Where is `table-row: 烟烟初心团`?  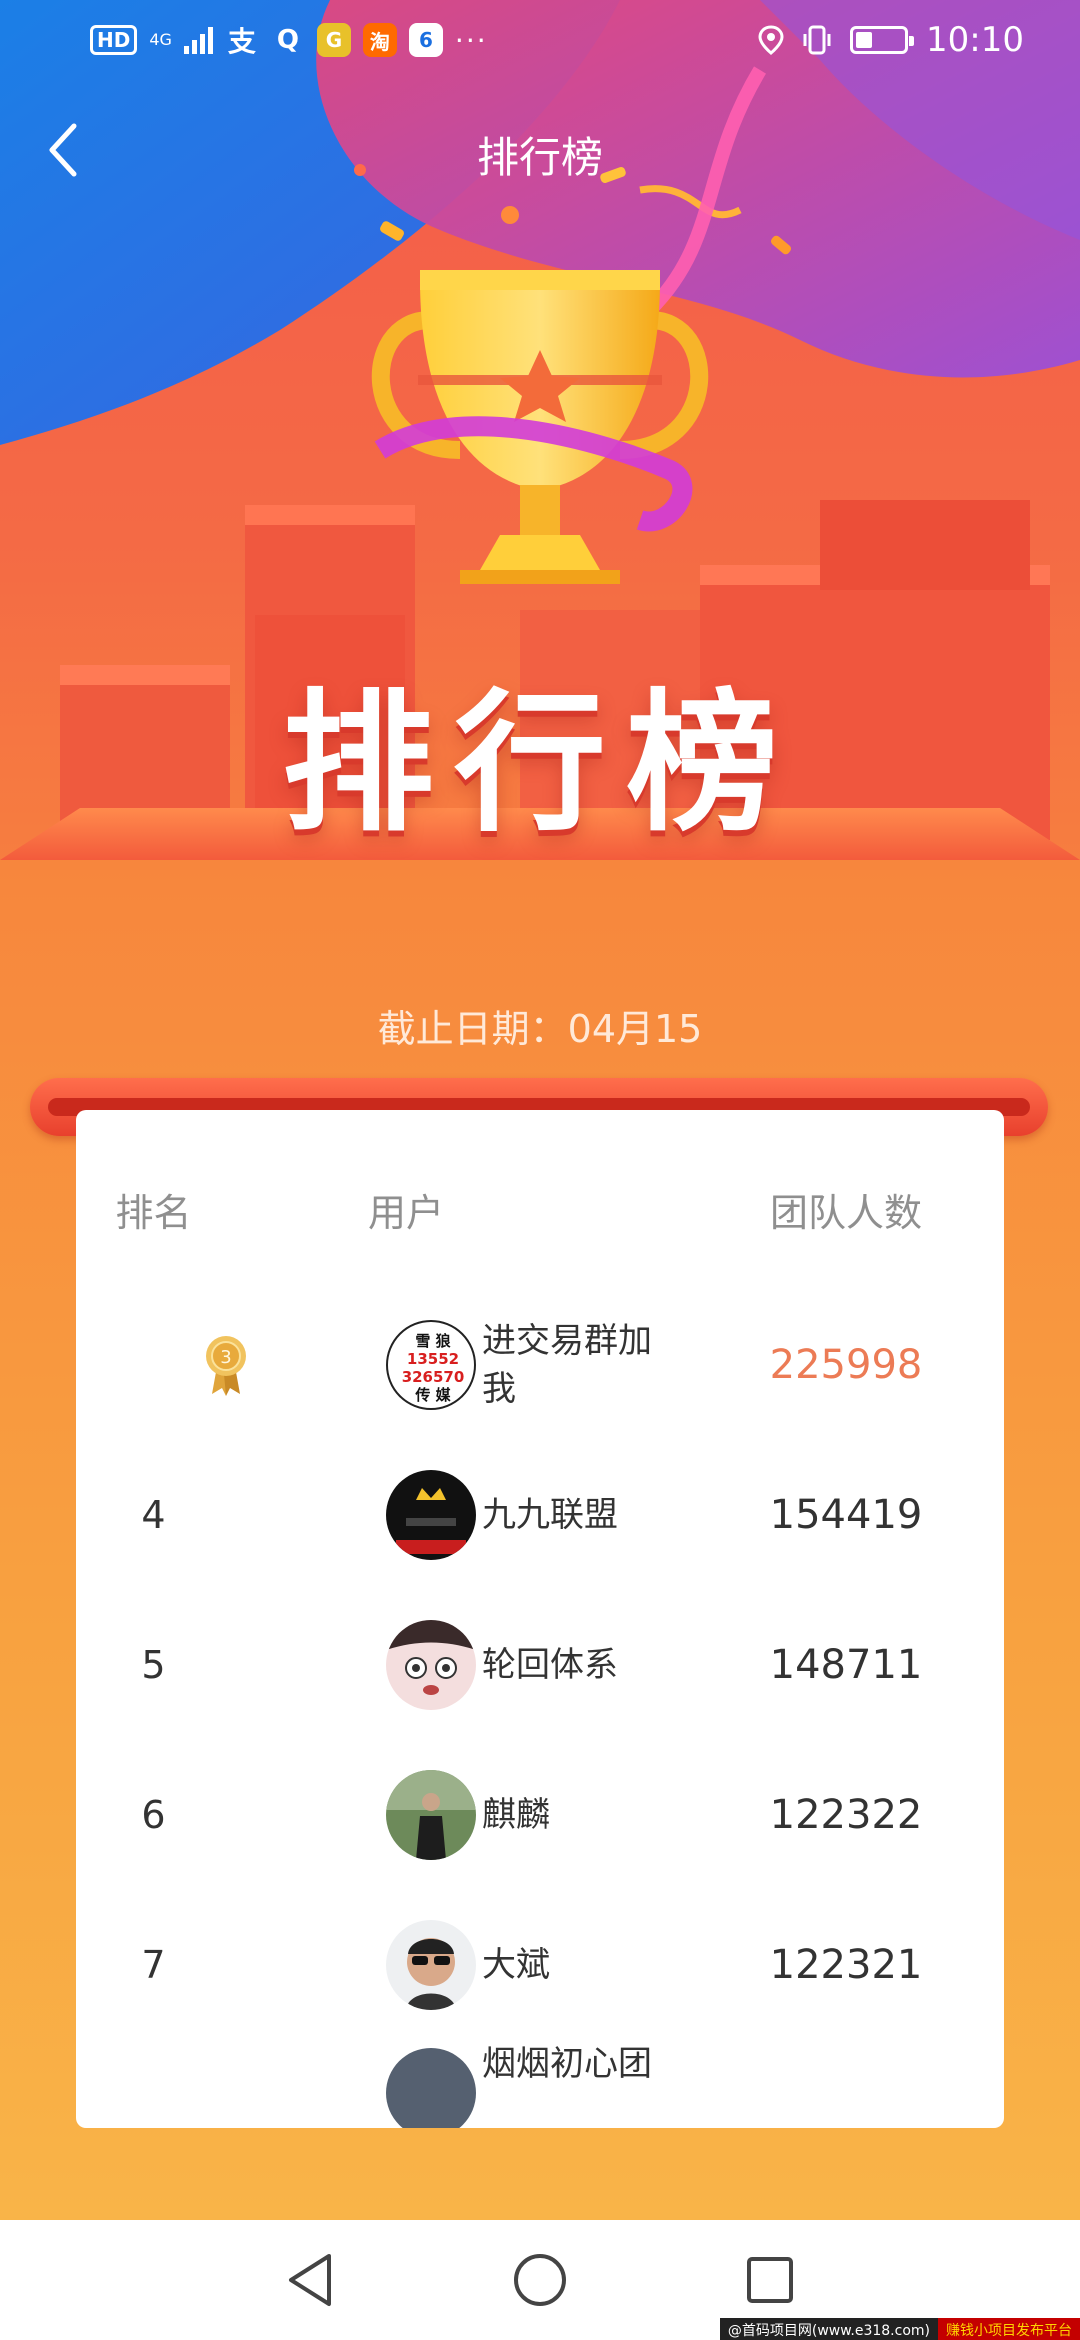
table-row: 烟烟初心团 is located at coordinates (540, 2084).